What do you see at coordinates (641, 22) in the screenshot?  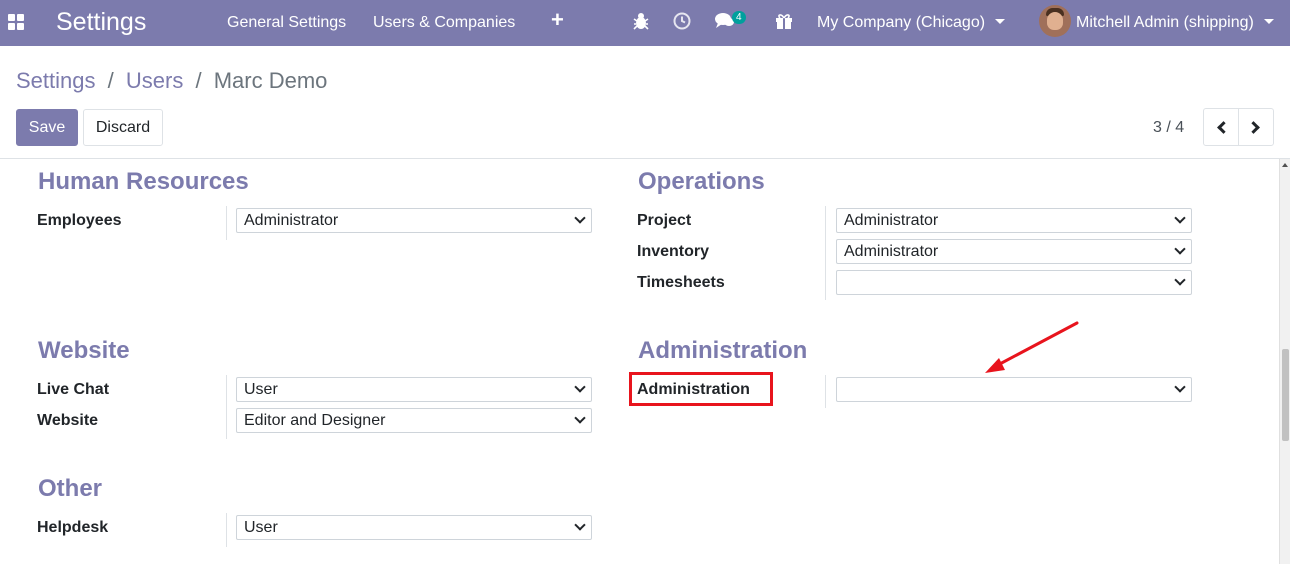 I see `bug-icon` at bounding box center [641, 22].